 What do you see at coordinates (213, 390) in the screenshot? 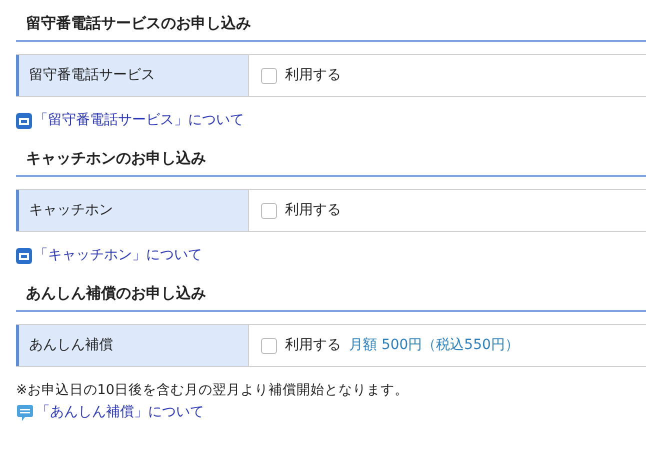
I see `note-text: ※お申込日の10日後を含む月の翌月より補償開始となります。` at bounding box center [213, 390].